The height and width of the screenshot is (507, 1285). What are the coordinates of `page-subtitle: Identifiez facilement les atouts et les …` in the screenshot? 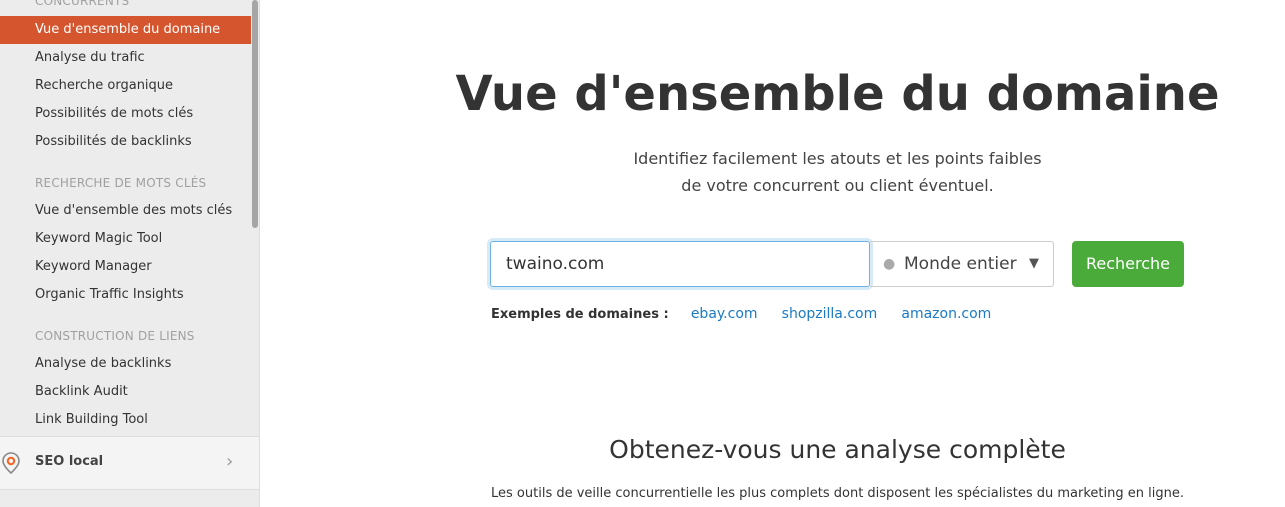 It's located at (772, 172).